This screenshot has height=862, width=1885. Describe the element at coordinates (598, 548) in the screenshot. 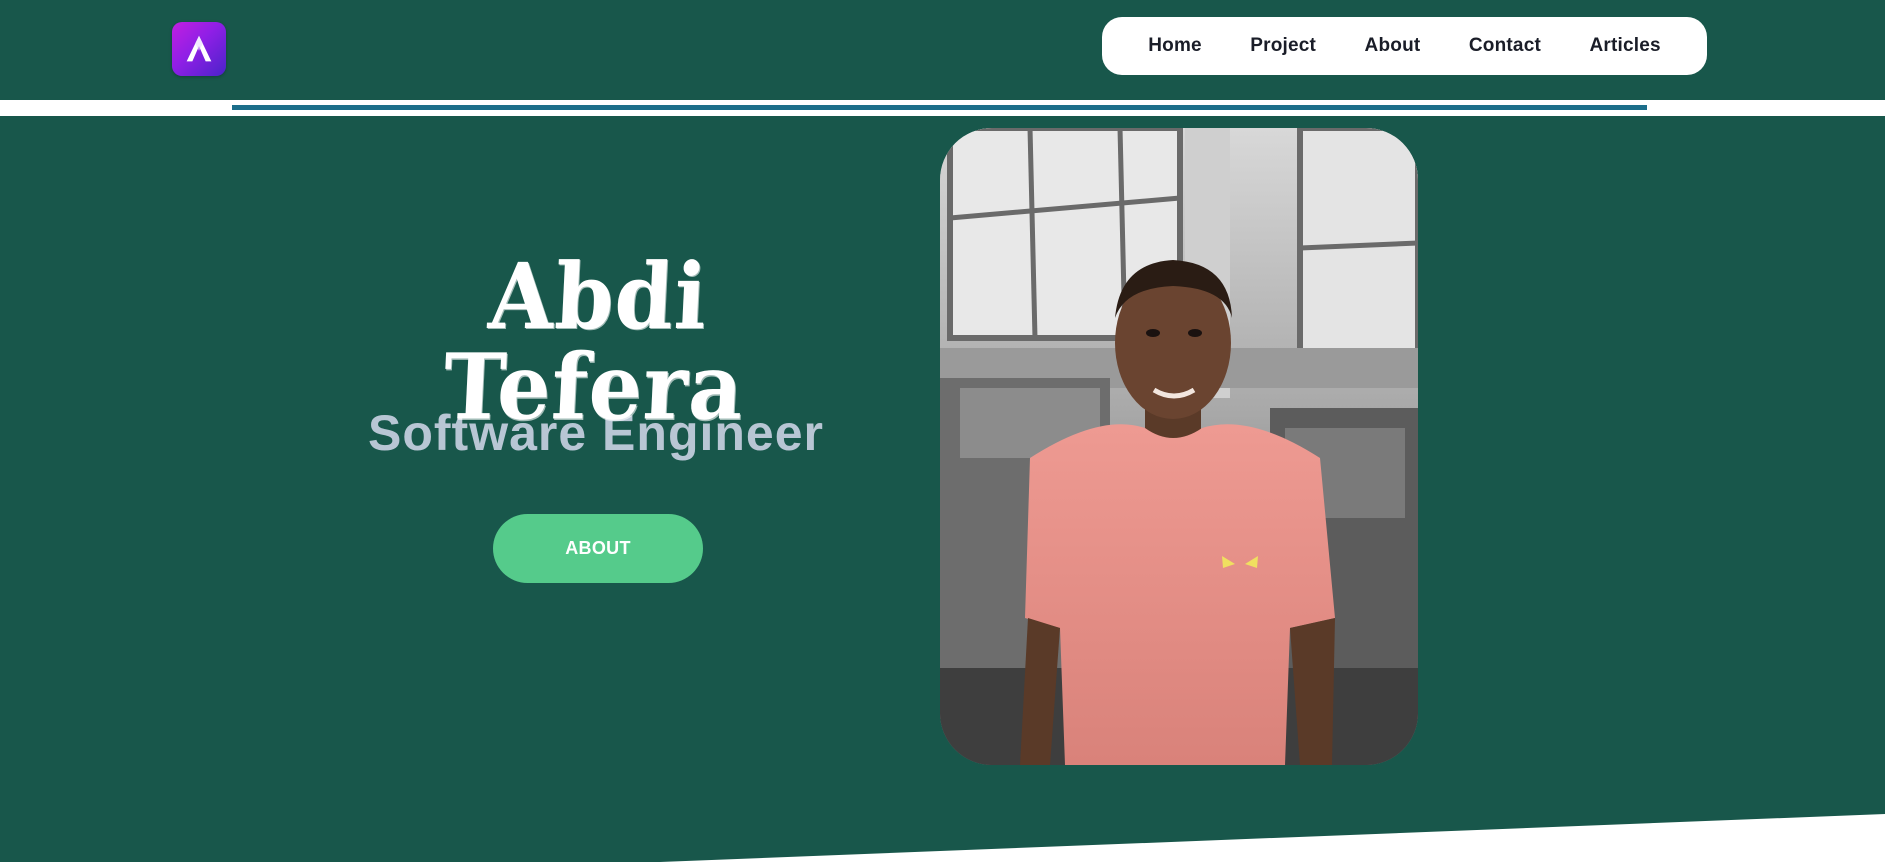

I see `about-button: ABOUT` at that location.